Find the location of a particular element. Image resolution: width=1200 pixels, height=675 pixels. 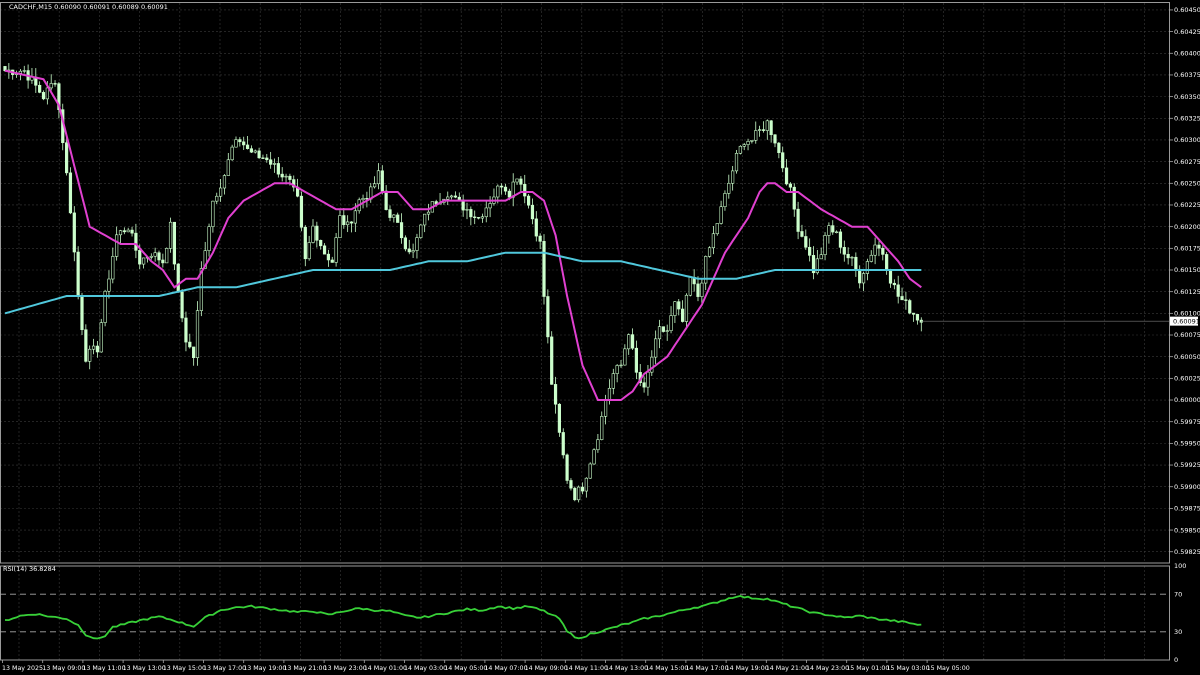

x-tick-label: 14 May 23:00 is located at coordinates (827, 668).